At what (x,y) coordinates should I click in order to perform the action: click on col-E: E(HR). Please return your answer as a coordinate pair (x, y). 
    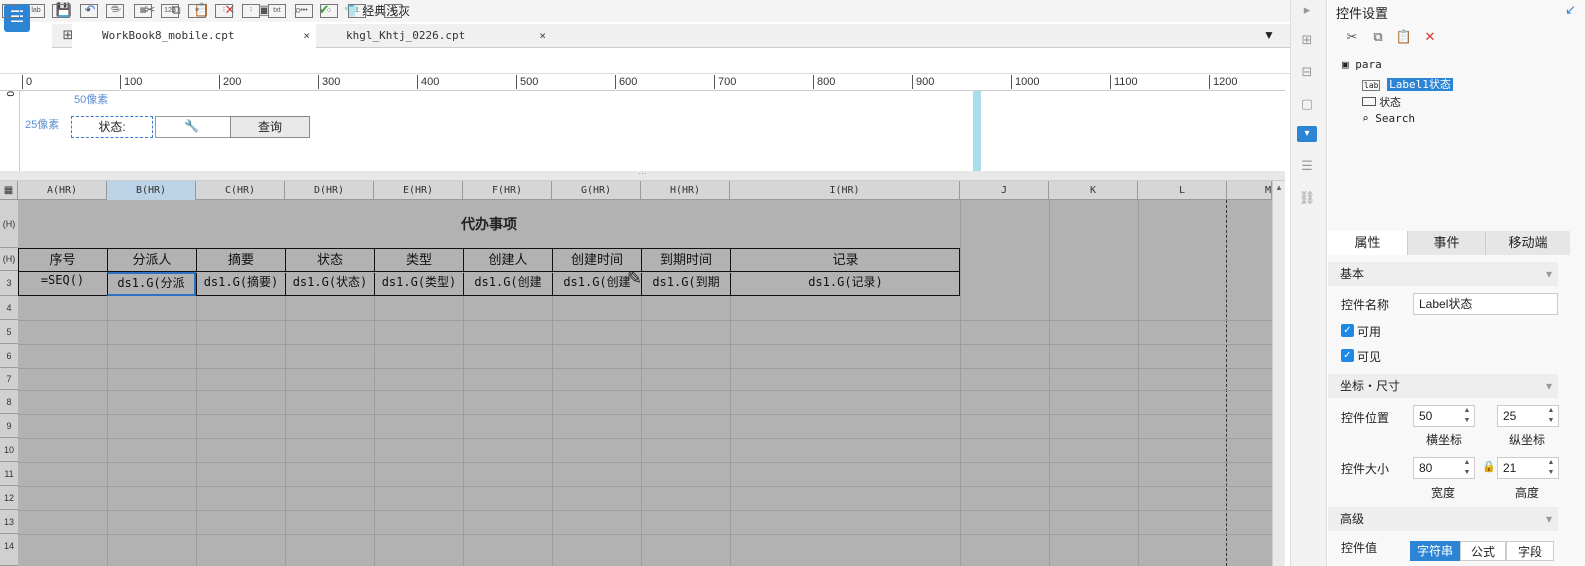
    Looking at the image, I should click on (418, 190).